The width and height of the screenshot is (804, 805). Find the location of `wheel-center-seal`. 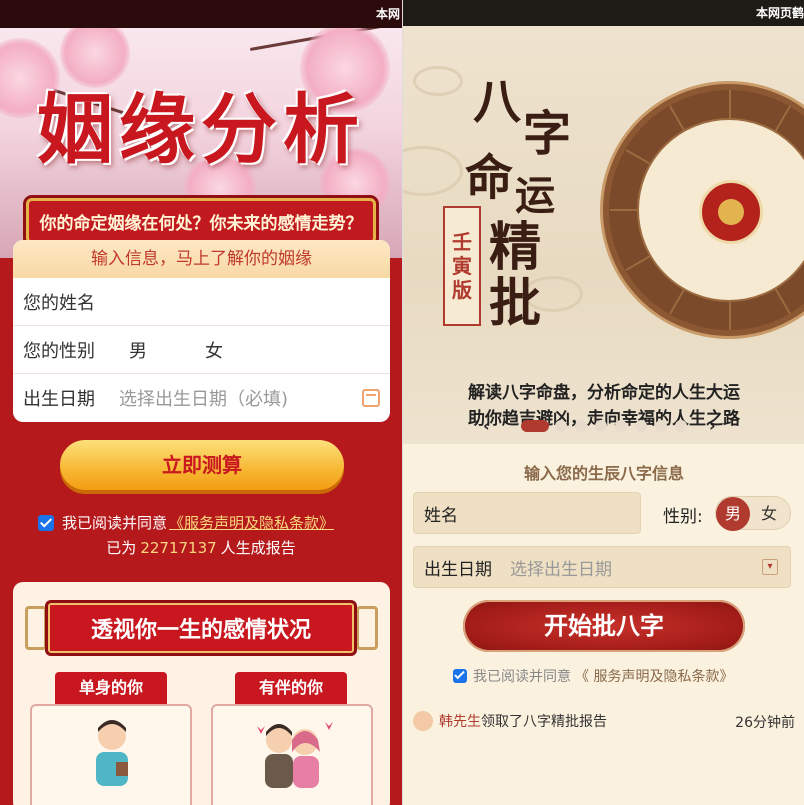

wheel-center-seal is located at coordinates (731, 212).